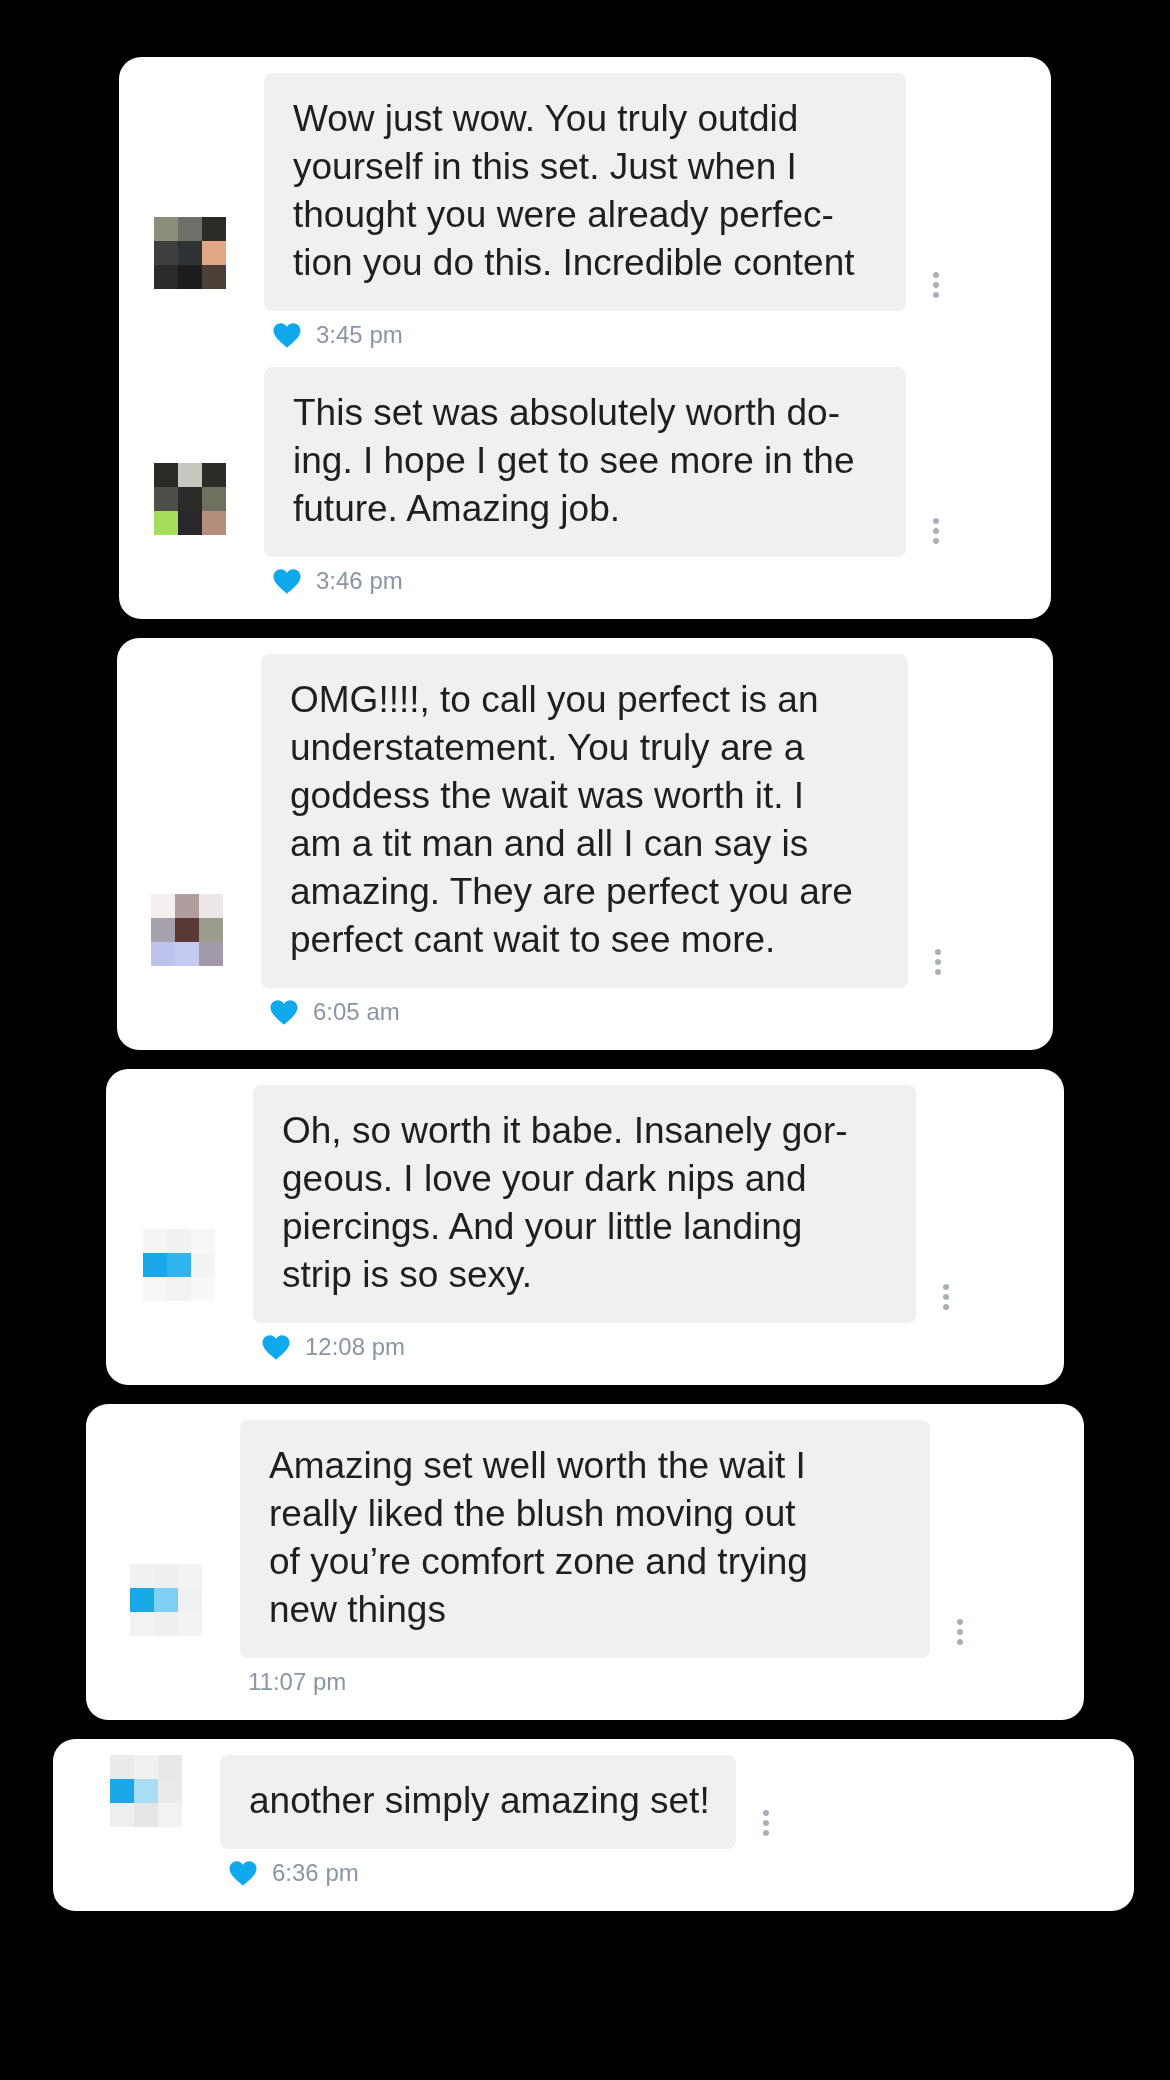 This screenshot has height=2080, width=1170. What do you see at coordinates (315, 1873) in the screenshot?
I see `timestamp: 6:36 pm` at bounding box center [315, 1873].